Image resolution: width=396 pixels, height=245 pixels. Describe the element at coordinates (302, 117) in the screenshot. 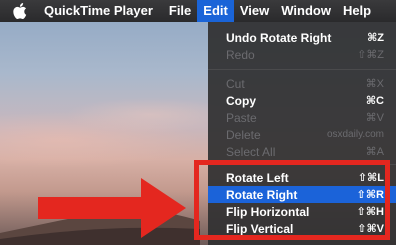

I see `menu-item-paste: Paste ⌘V` at that location.